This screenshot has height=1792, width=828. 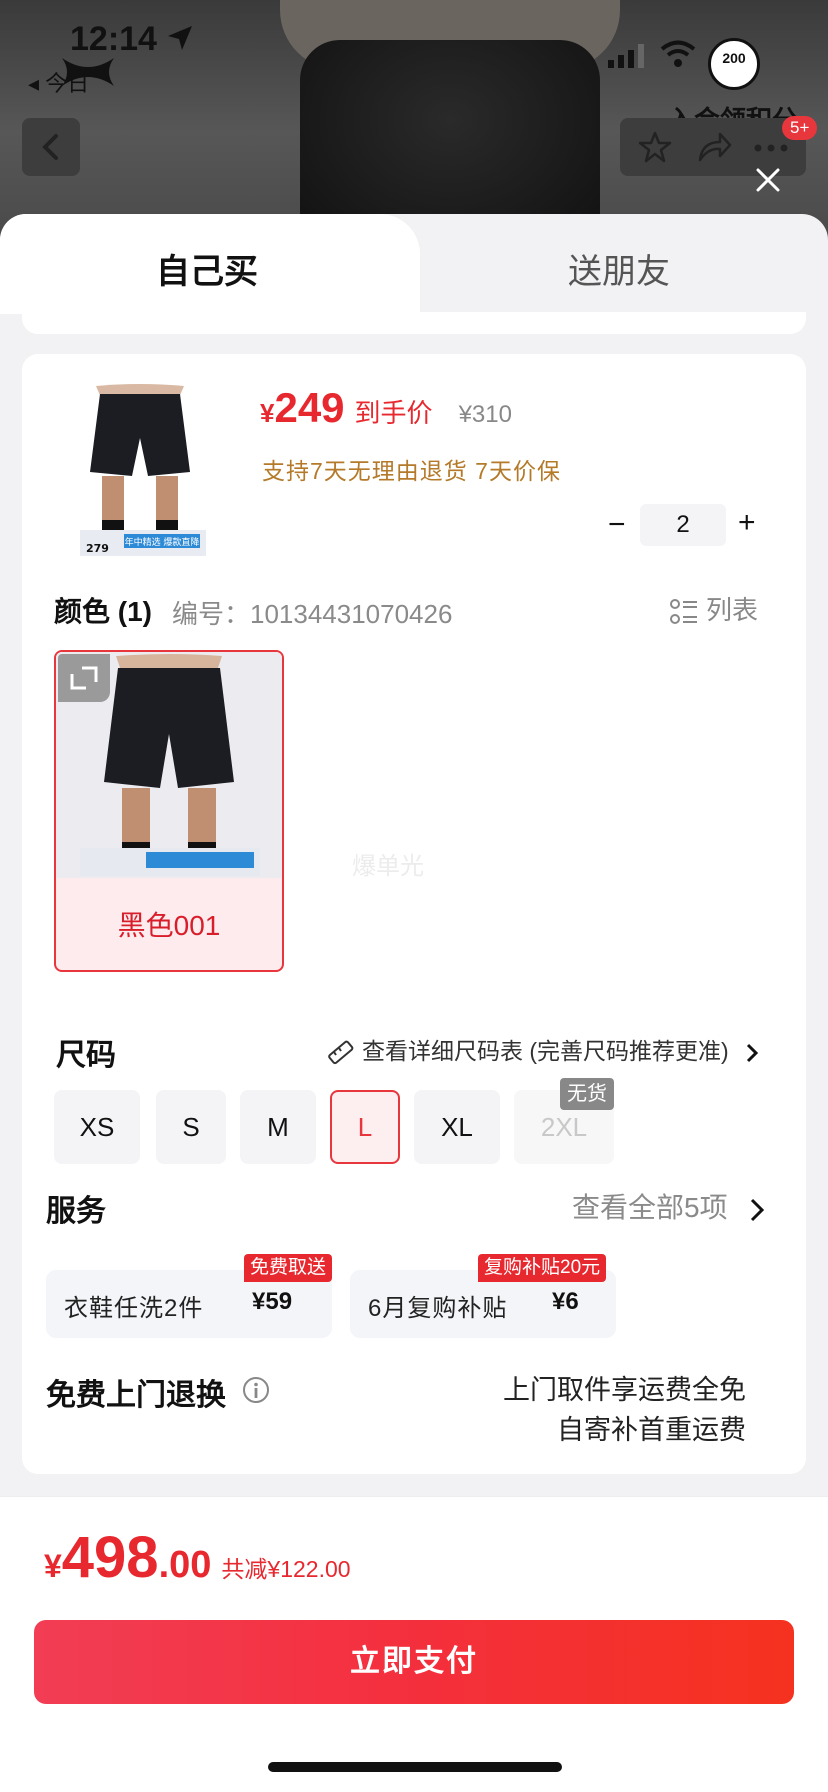 What do you see at coordinates (414, 264) in the screenshot?
I see `purchase-mode-tabs: 自己买 送朋友` at bounding box center [414, 264].